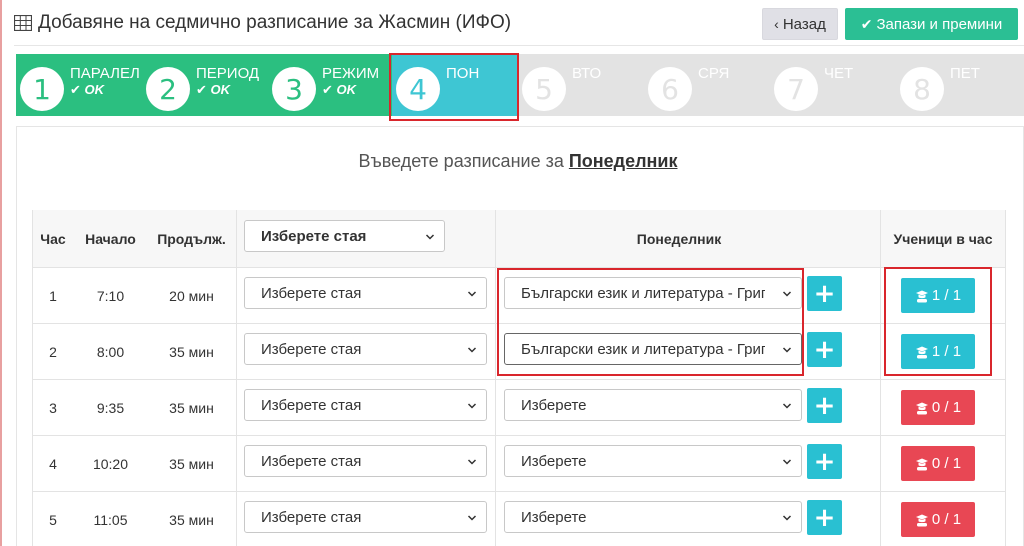  I want to click on header-start: Начало, so click(110, 238).